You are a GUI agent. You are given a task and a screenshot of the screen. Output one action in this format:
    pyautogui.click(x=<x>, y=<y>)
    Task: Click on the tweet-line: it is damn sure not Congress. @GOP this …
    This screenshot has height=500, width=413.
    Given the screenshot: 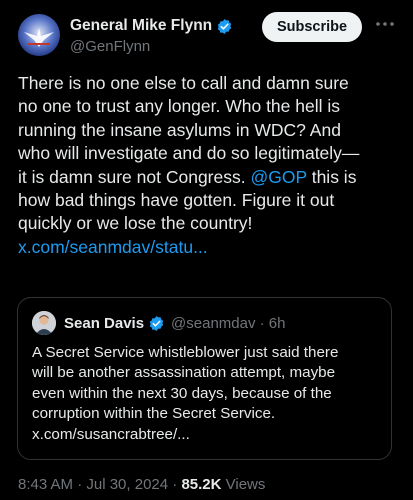 What is the action you would take?
    pyautogui.click(x=210, y=177)
    